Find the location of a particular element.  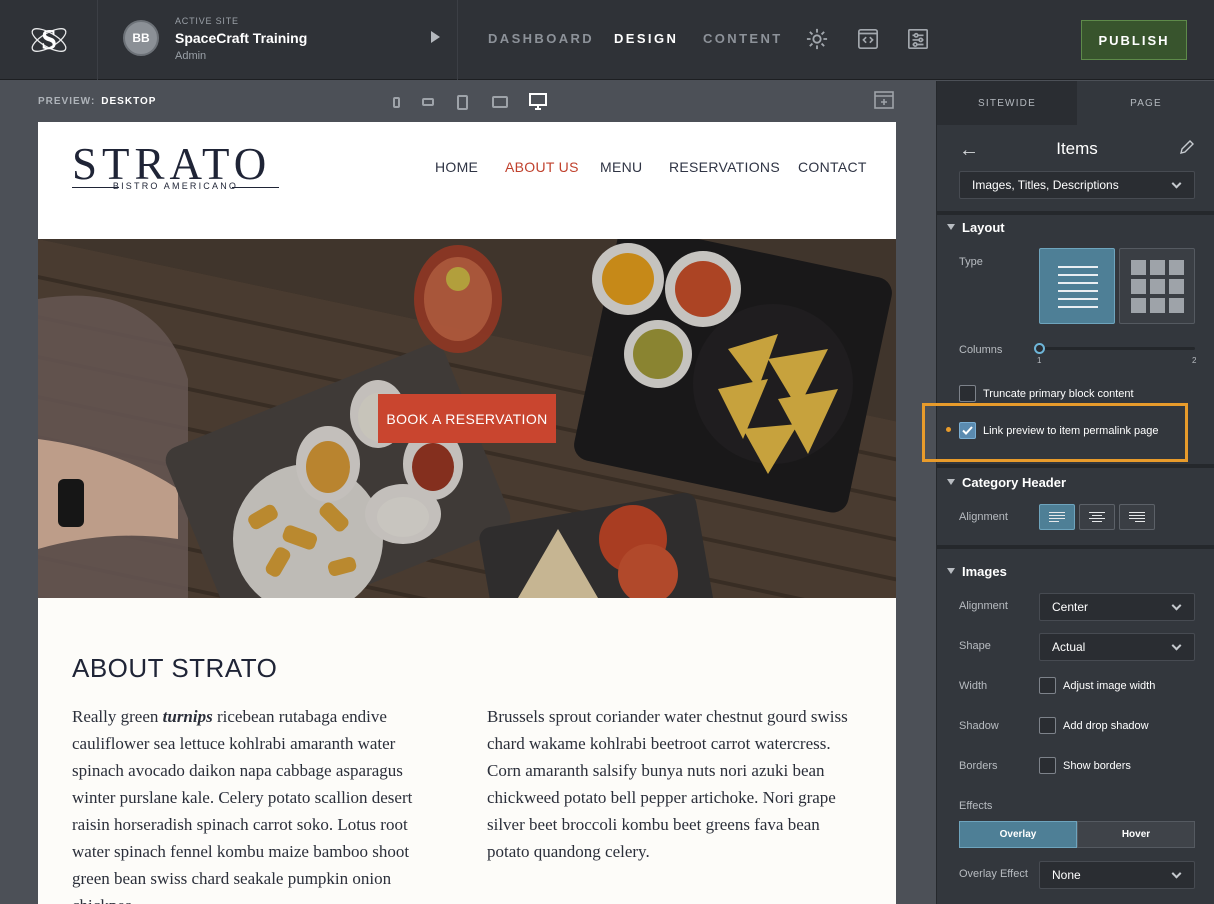

section-images: Images is located at coordinates (977, 571).